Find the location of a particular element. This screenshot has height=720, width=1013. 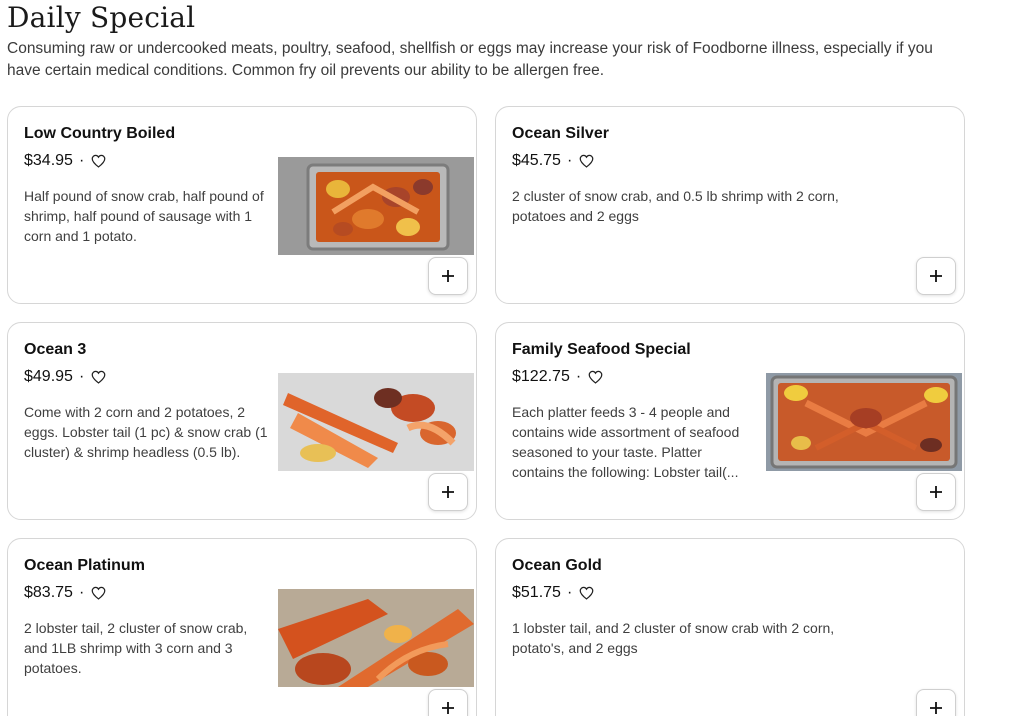

item-price: $122.75 is located at coordinates (541, 376).